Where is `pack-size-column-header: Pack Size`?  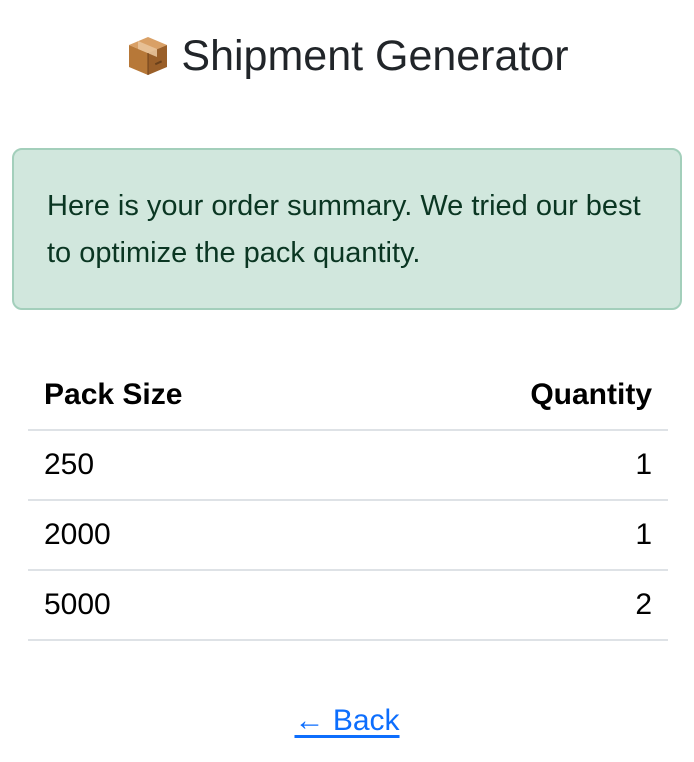
pack-size-column-header: Pack Size is located at coordinates (196, 395).